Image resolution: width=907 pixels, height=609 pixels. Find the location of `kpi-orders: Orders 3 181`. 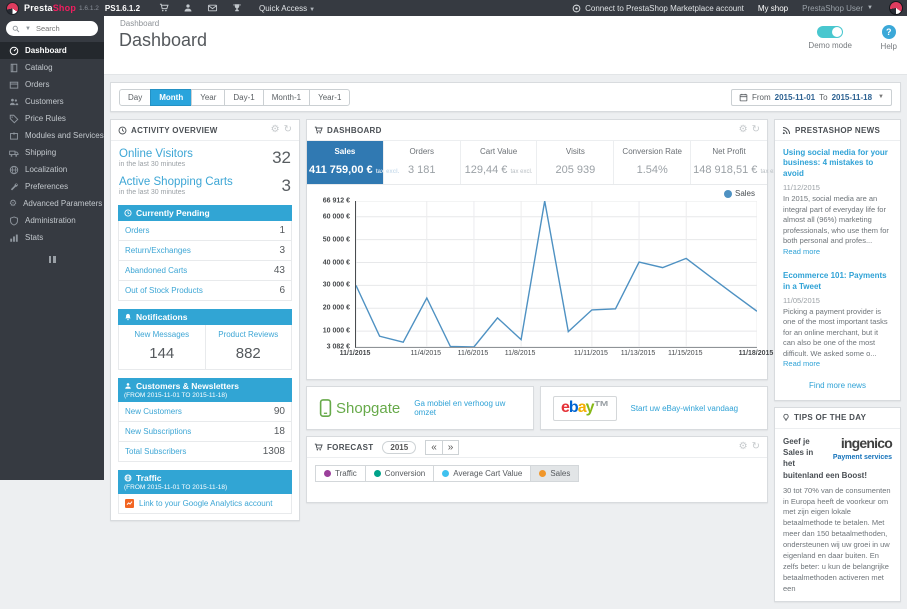

kpi-orders: Orders 3 181 is located at coordinates (421, 162).